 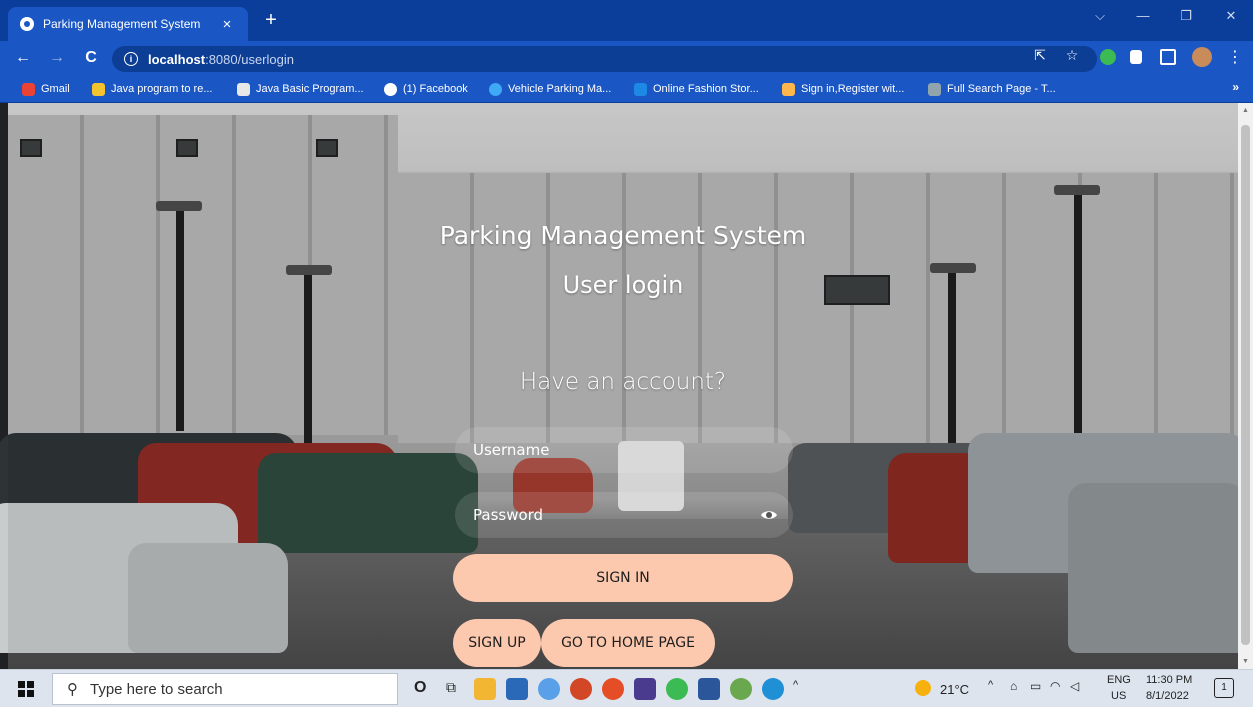 What do you see at coordinates (57, 58) in the screenshot?
I see `forward-button: →` at bounding box center [57, 58].